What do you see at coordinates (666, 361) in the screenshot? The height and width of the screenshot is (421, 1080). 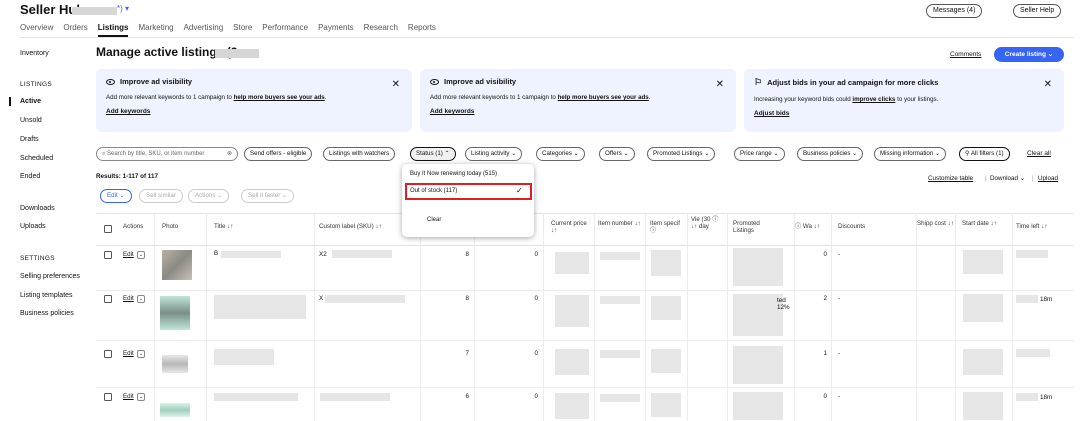 I see `specifics-redacted` at bounding box center [666, 361].